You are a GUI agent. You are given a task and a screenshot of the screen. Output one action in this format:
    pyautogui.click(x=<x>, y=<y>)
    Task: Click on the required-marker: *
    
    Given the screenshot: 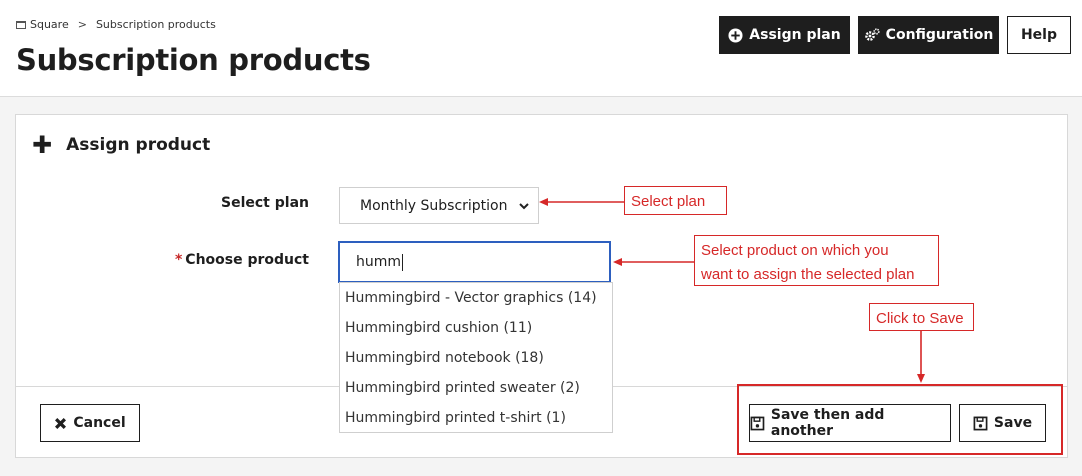 What is the action you would take?
    pyautogui.click(x=178, y=260)
    